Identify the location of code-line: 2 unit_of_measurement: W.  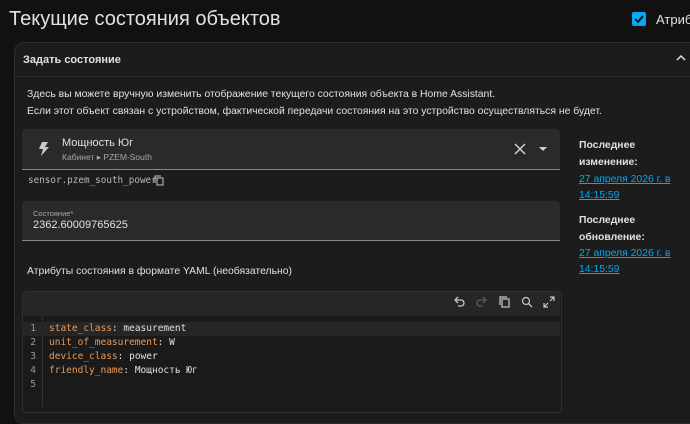
(291, 343).